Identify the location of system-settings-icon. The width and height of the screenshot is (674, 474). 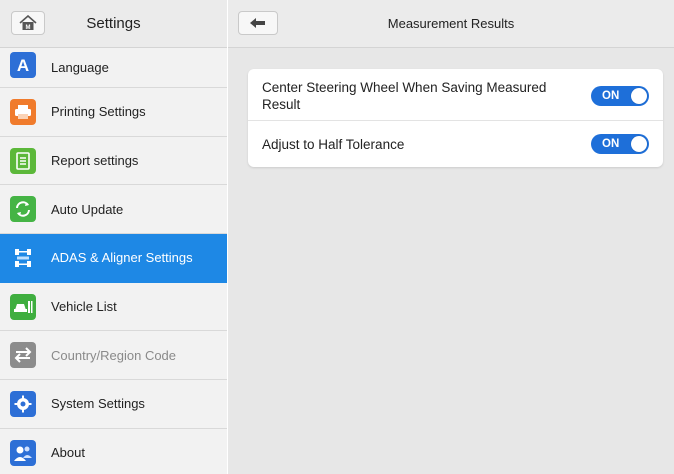
(23, 403).